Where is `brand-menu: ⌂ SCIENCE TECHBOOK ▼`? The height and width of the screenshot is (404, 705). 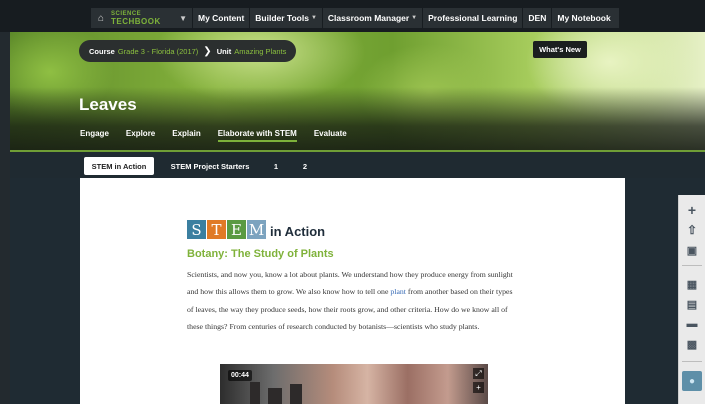
brand-menu: ⌂ SCIENCE TECHBOOK ▼ is located at coordinates (143, 18).